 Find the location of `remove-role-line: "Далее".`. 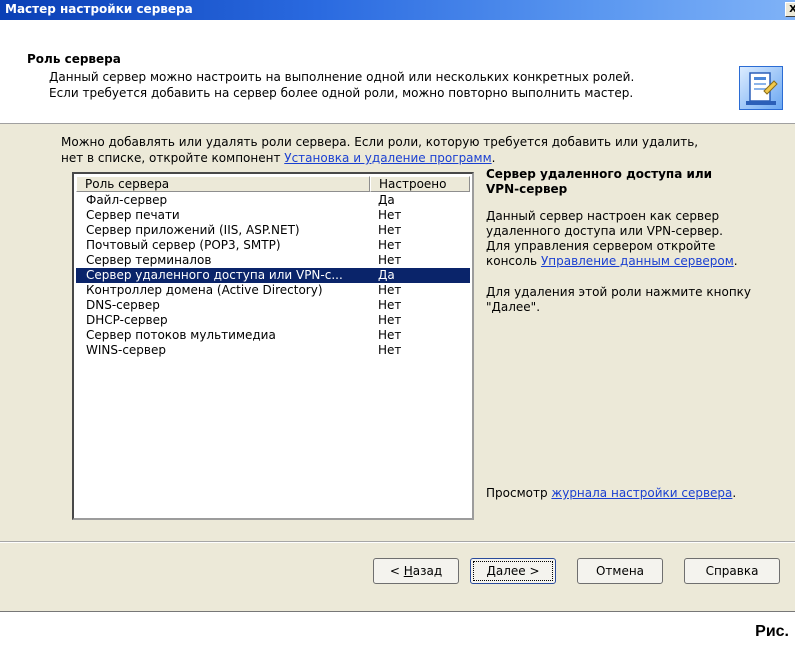

remove-role-line: "Далее". is located at coordinates (513, 307).